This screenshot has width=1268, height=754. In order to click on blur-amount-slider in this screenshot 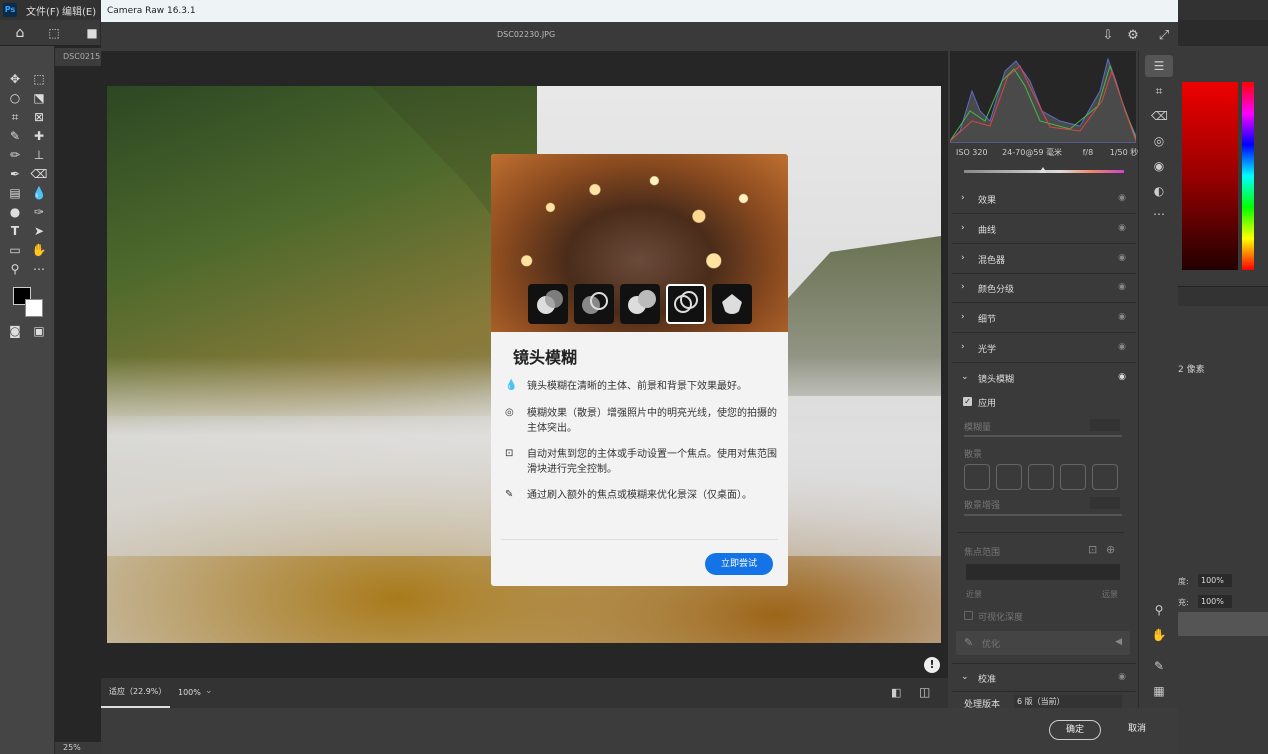, I will do `click(1043, 436)`.